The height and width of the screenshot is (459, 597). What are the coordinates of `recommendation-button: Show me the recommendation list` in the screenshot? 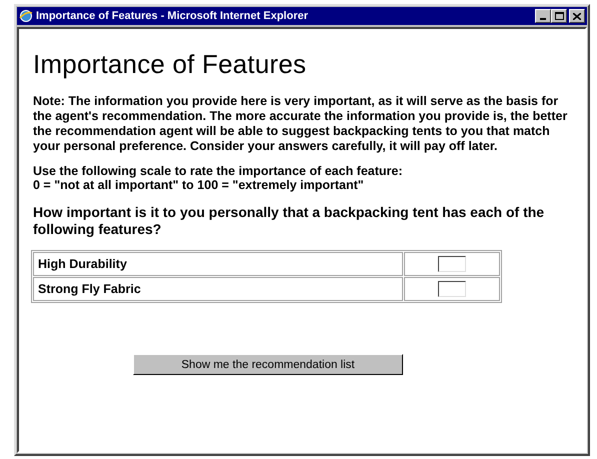 It's located at (268, 364).